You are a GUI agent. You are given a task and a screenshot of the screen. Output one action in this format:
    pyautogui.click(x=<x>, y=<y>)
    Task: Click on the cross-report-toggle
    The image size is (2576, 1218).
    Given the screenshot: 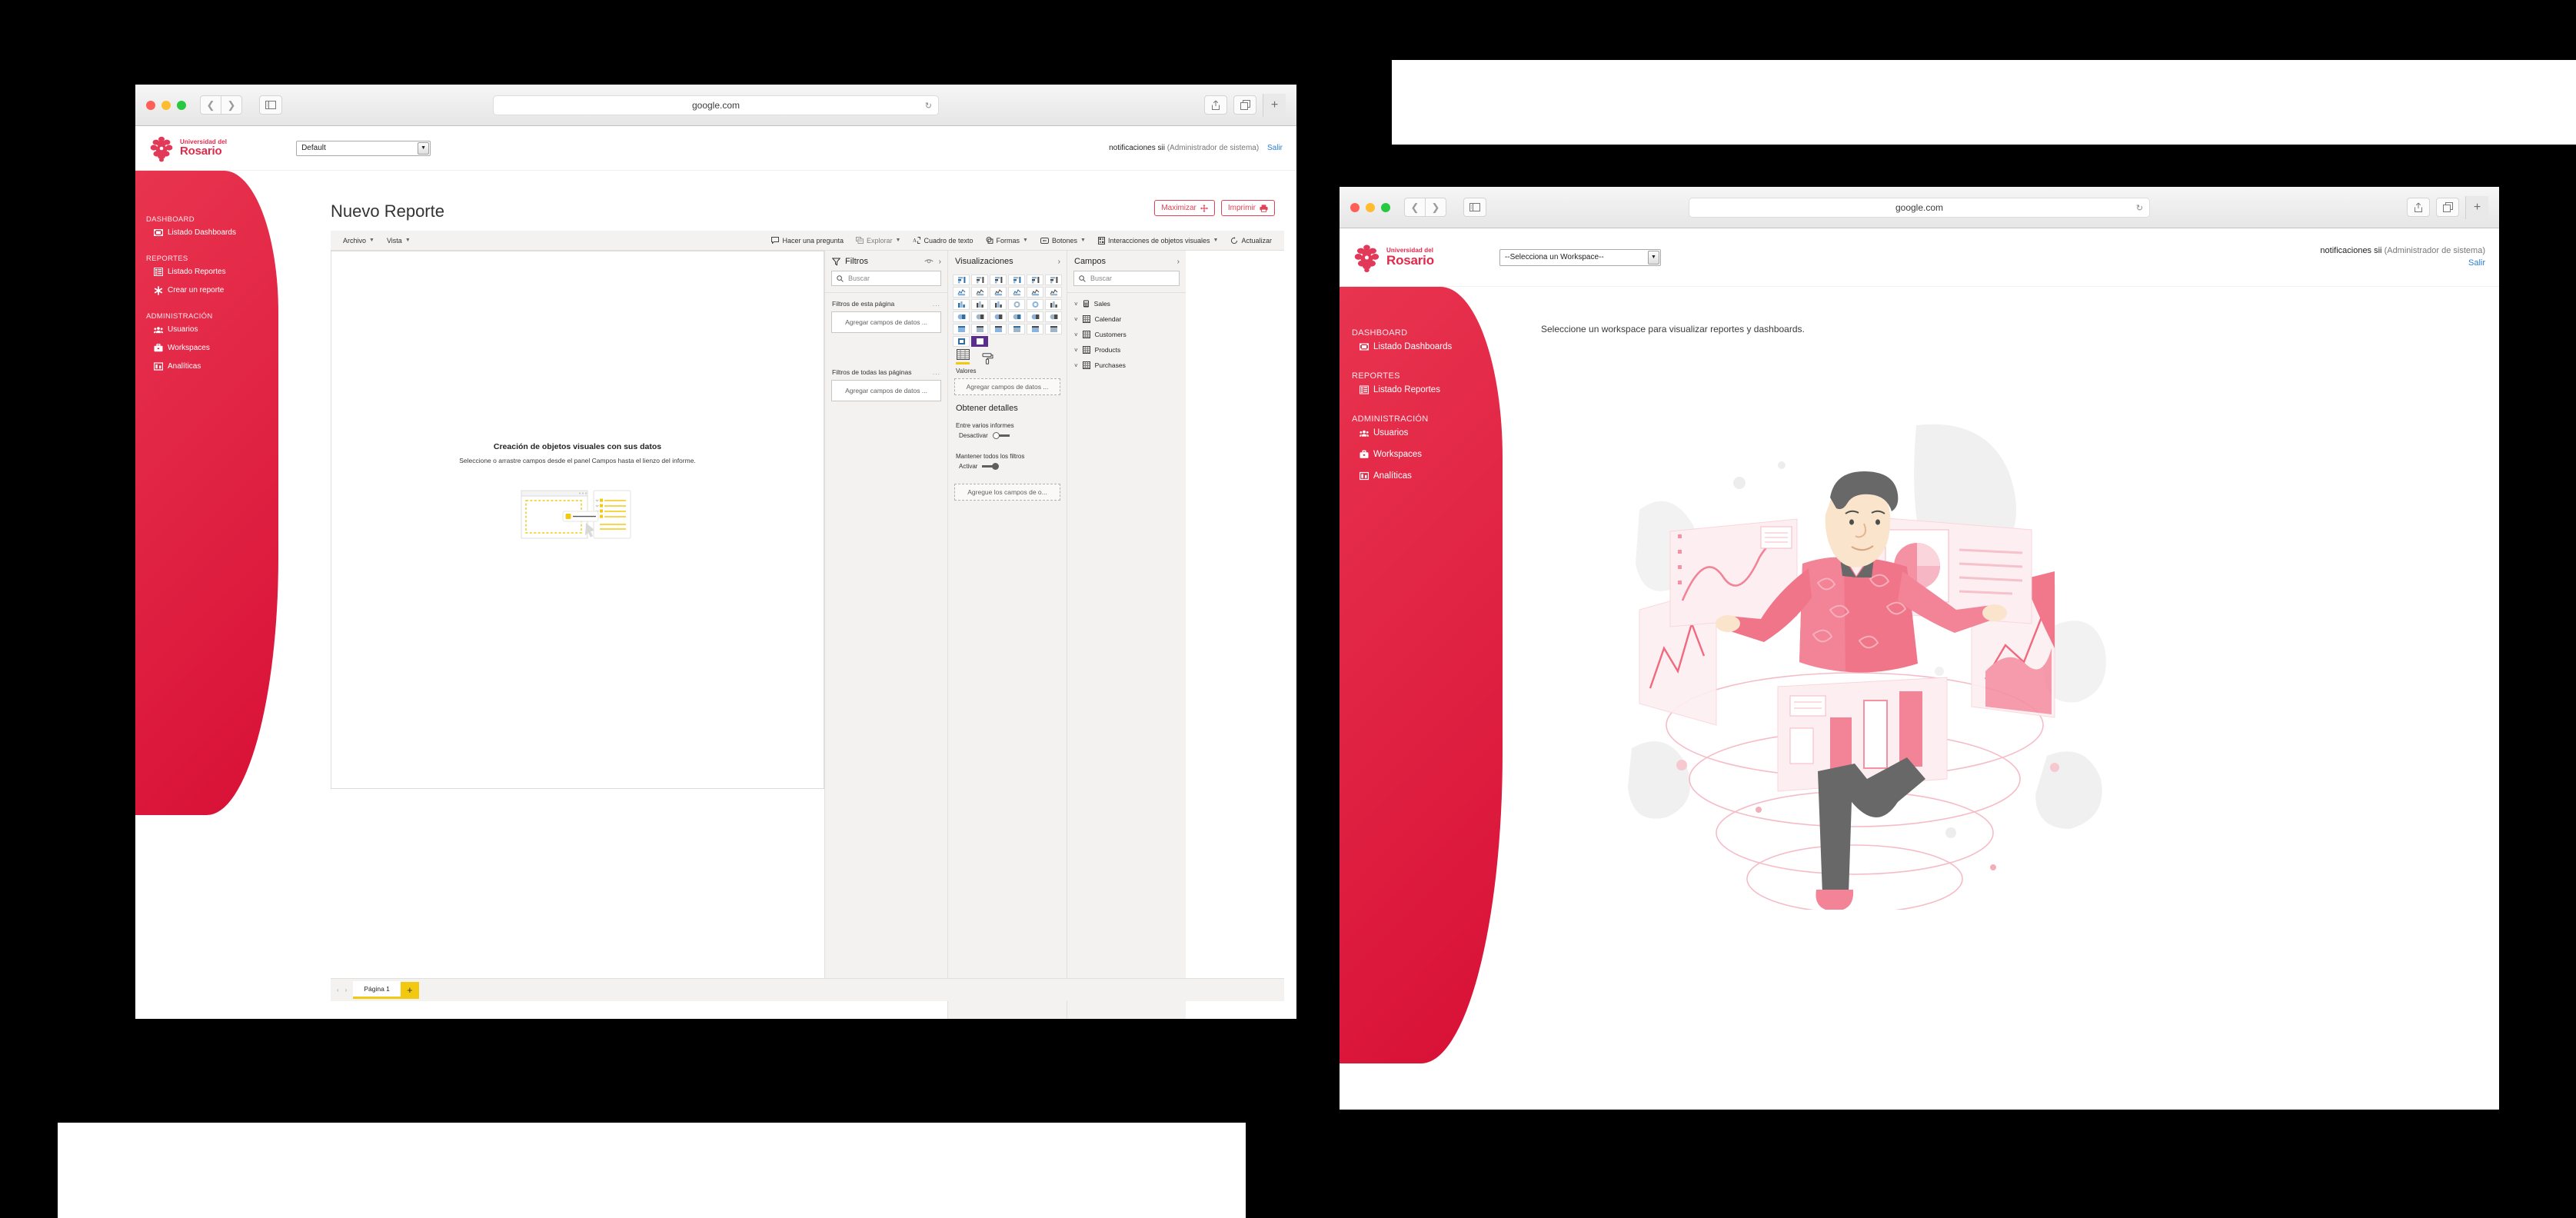 What is the action you would take?
    pyautogui.click(x=1001, y=435)
    